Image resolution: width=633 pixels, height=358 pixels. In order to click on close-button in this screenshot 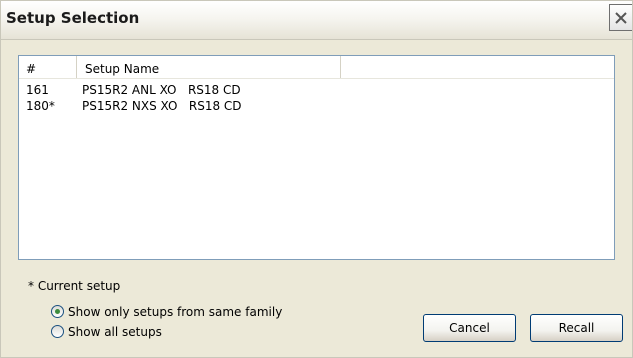, I will do `click(620, 17)`.